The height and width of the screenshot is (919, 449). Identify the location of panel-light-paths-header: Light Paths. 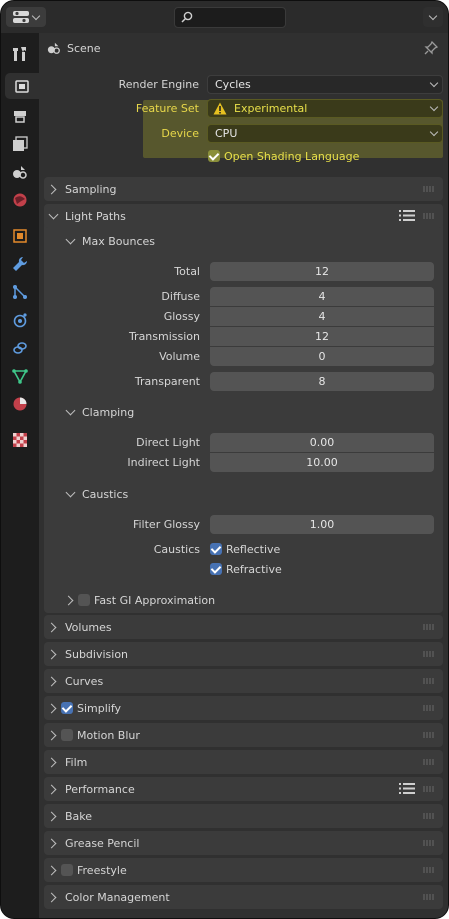
(243, 216).